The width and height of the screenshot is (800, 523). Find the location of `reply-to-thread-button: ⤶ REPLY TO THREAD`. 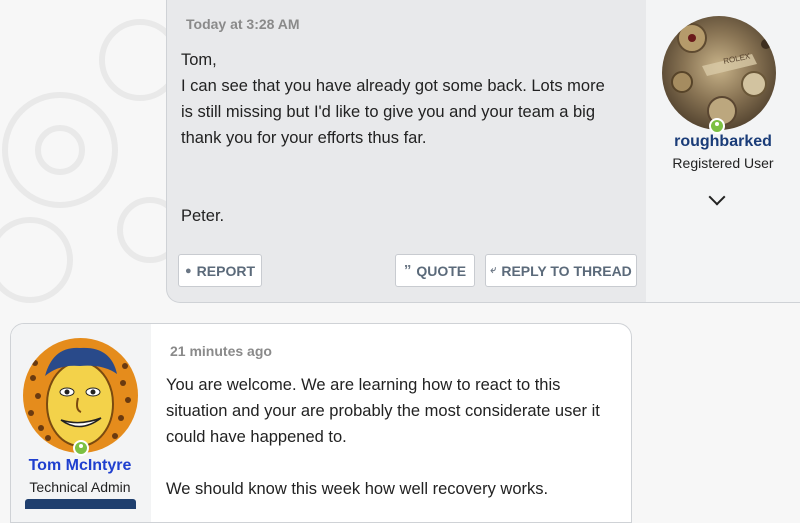

reply-to-thread-button: ⤶ REPLY TO THREAD is located at coordinates (561, 270).